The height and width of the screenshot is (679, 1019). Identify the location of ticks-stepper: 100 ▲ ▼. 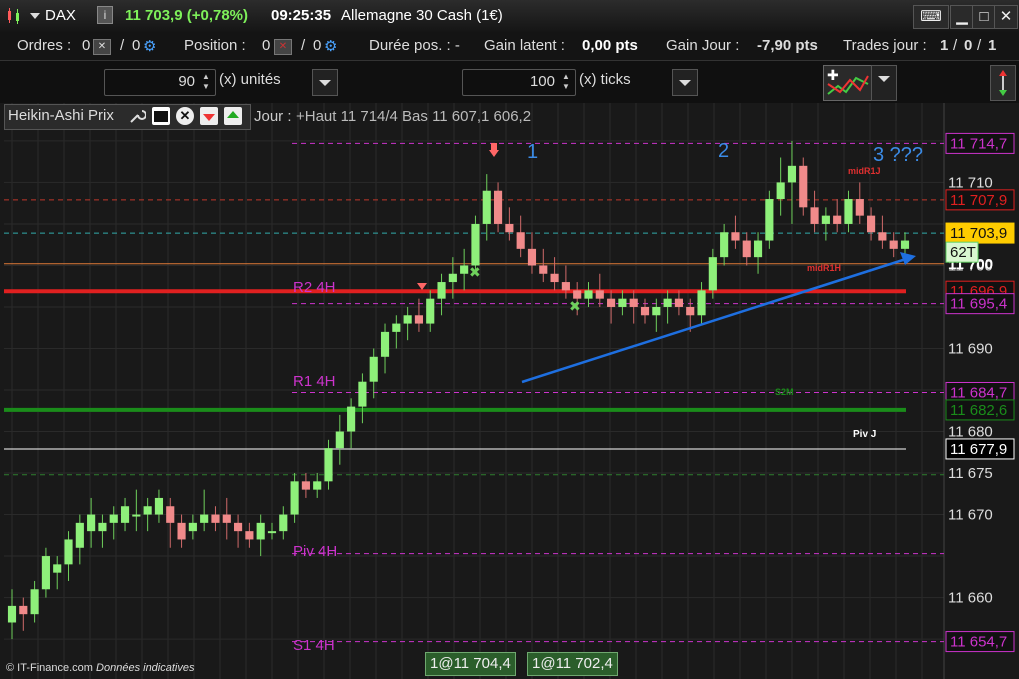
(519, 82).